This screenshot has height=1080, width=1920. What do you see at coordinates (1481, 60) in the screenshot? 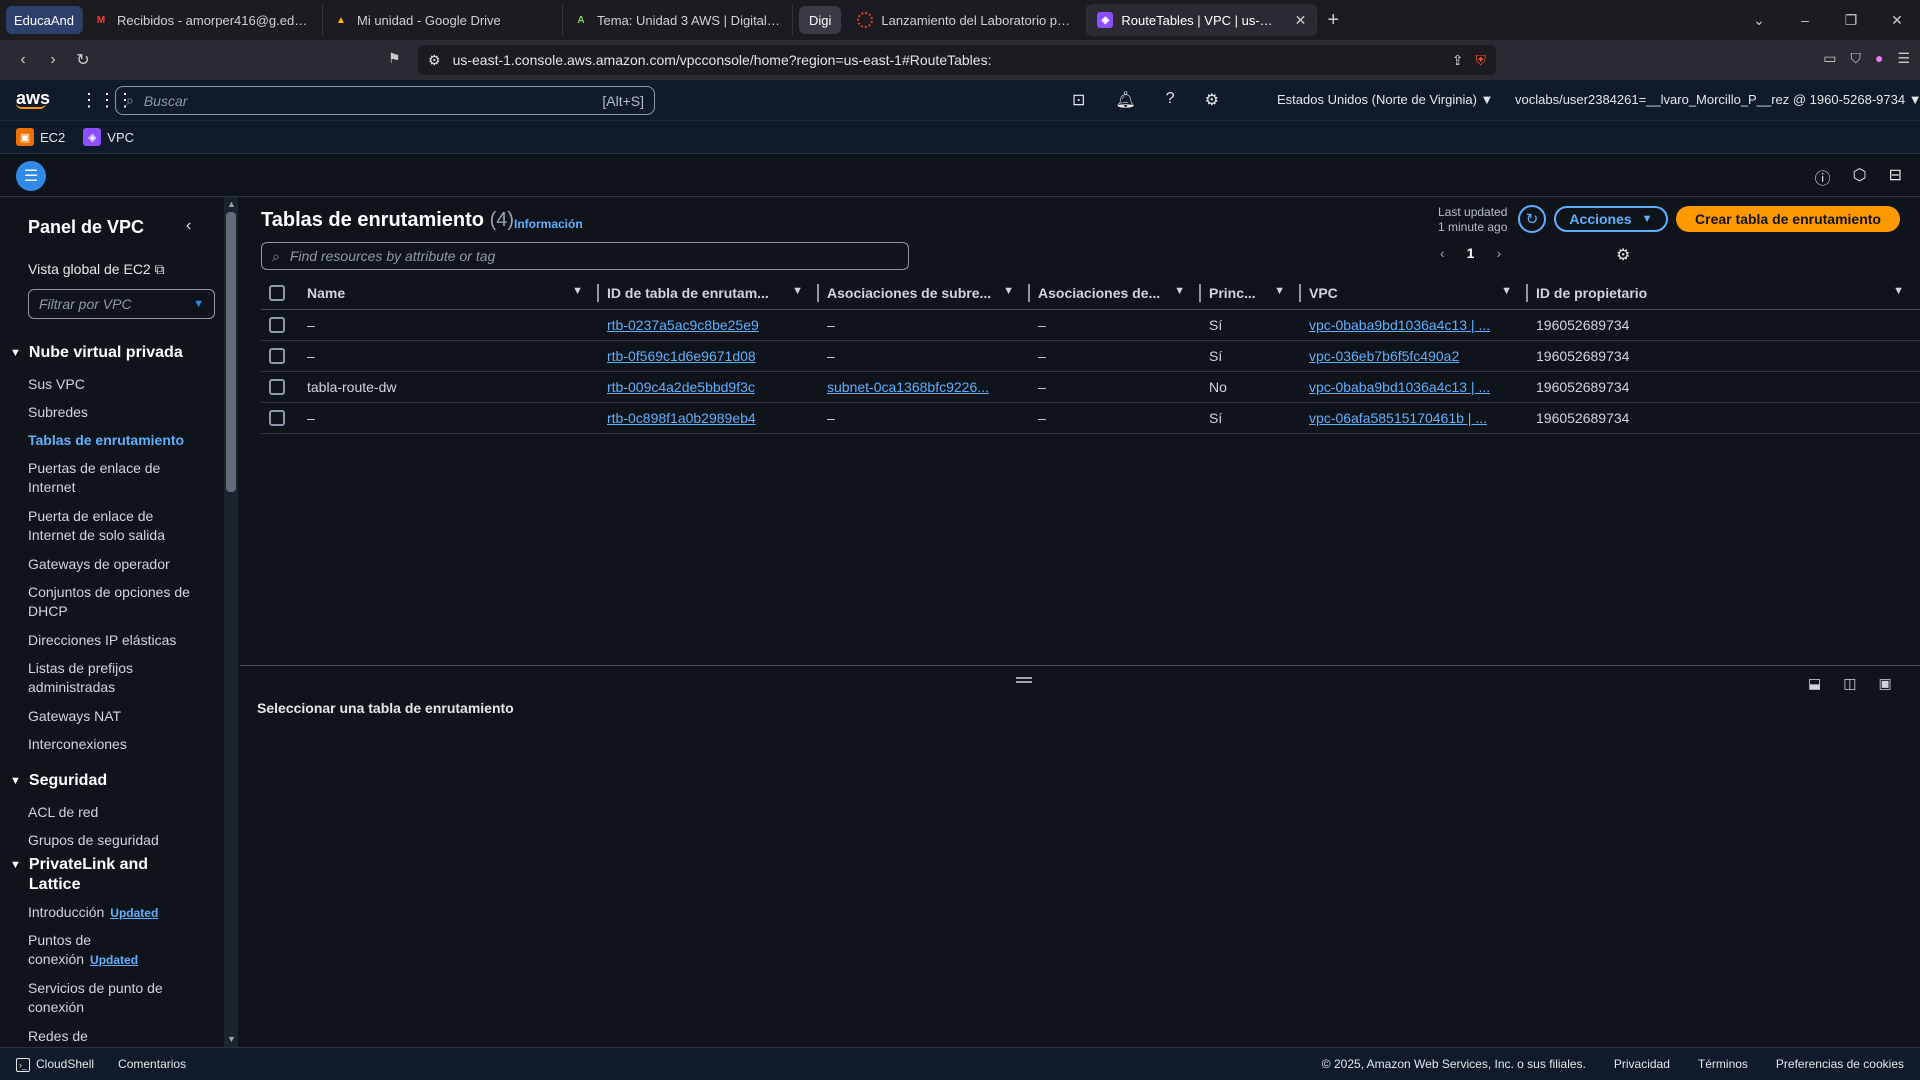
I see `brave-shield-icon: ⛨` at bounding box center [1481, 60].